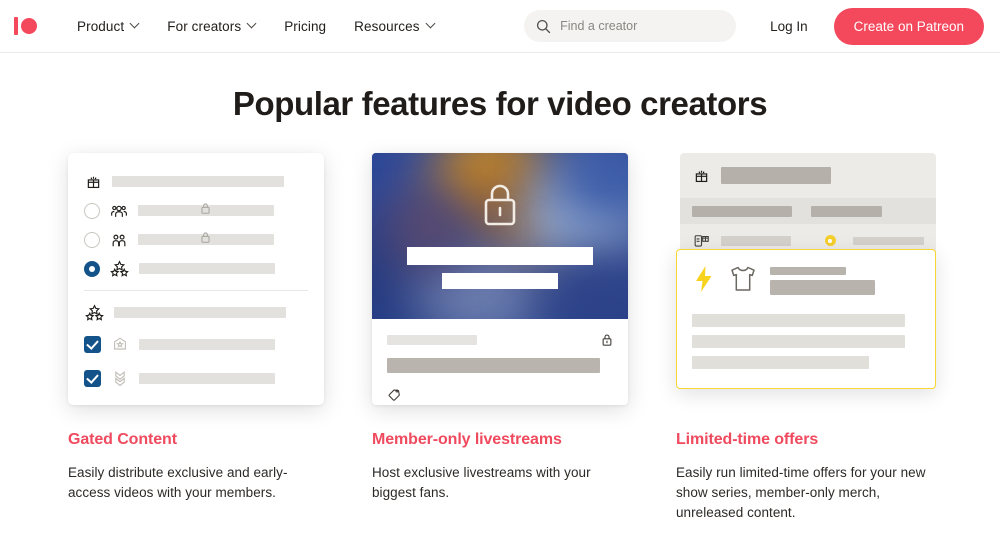  Describe the element at coordinates (16, 26) in the screenshot. I see `logo-bar-icon` at that location.